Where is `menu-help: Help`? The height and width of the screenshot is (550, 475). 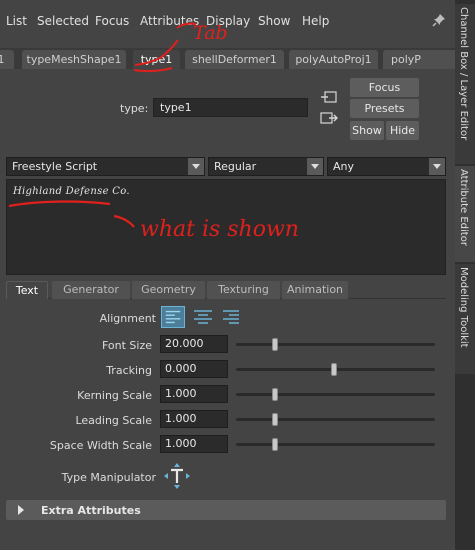
menu-help: Help is located at coordinates (315, 21).